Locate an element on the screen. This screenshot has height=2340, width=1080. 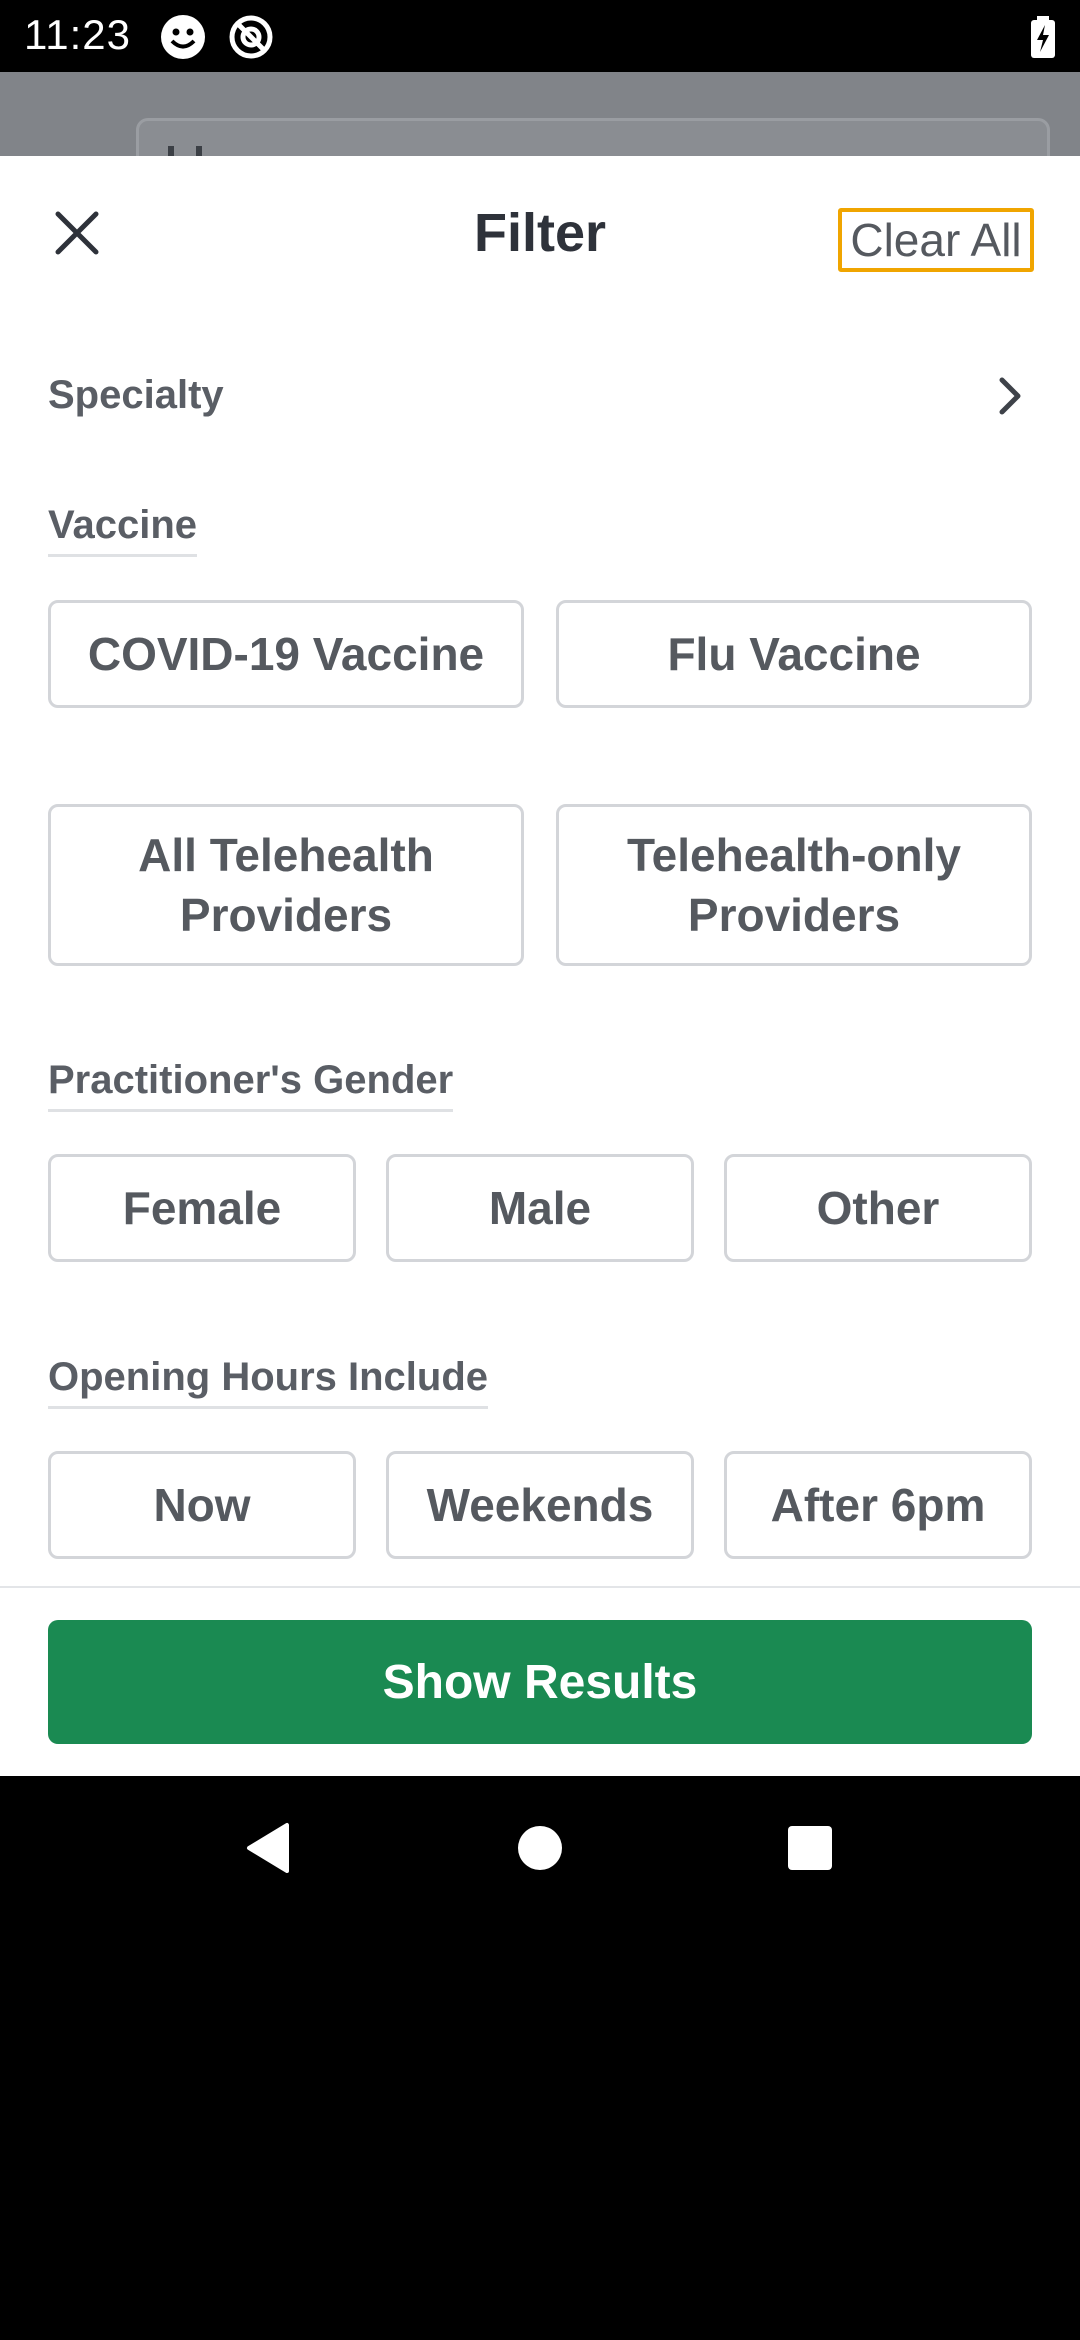
footer-divider is located at coordinates (540, 1587).